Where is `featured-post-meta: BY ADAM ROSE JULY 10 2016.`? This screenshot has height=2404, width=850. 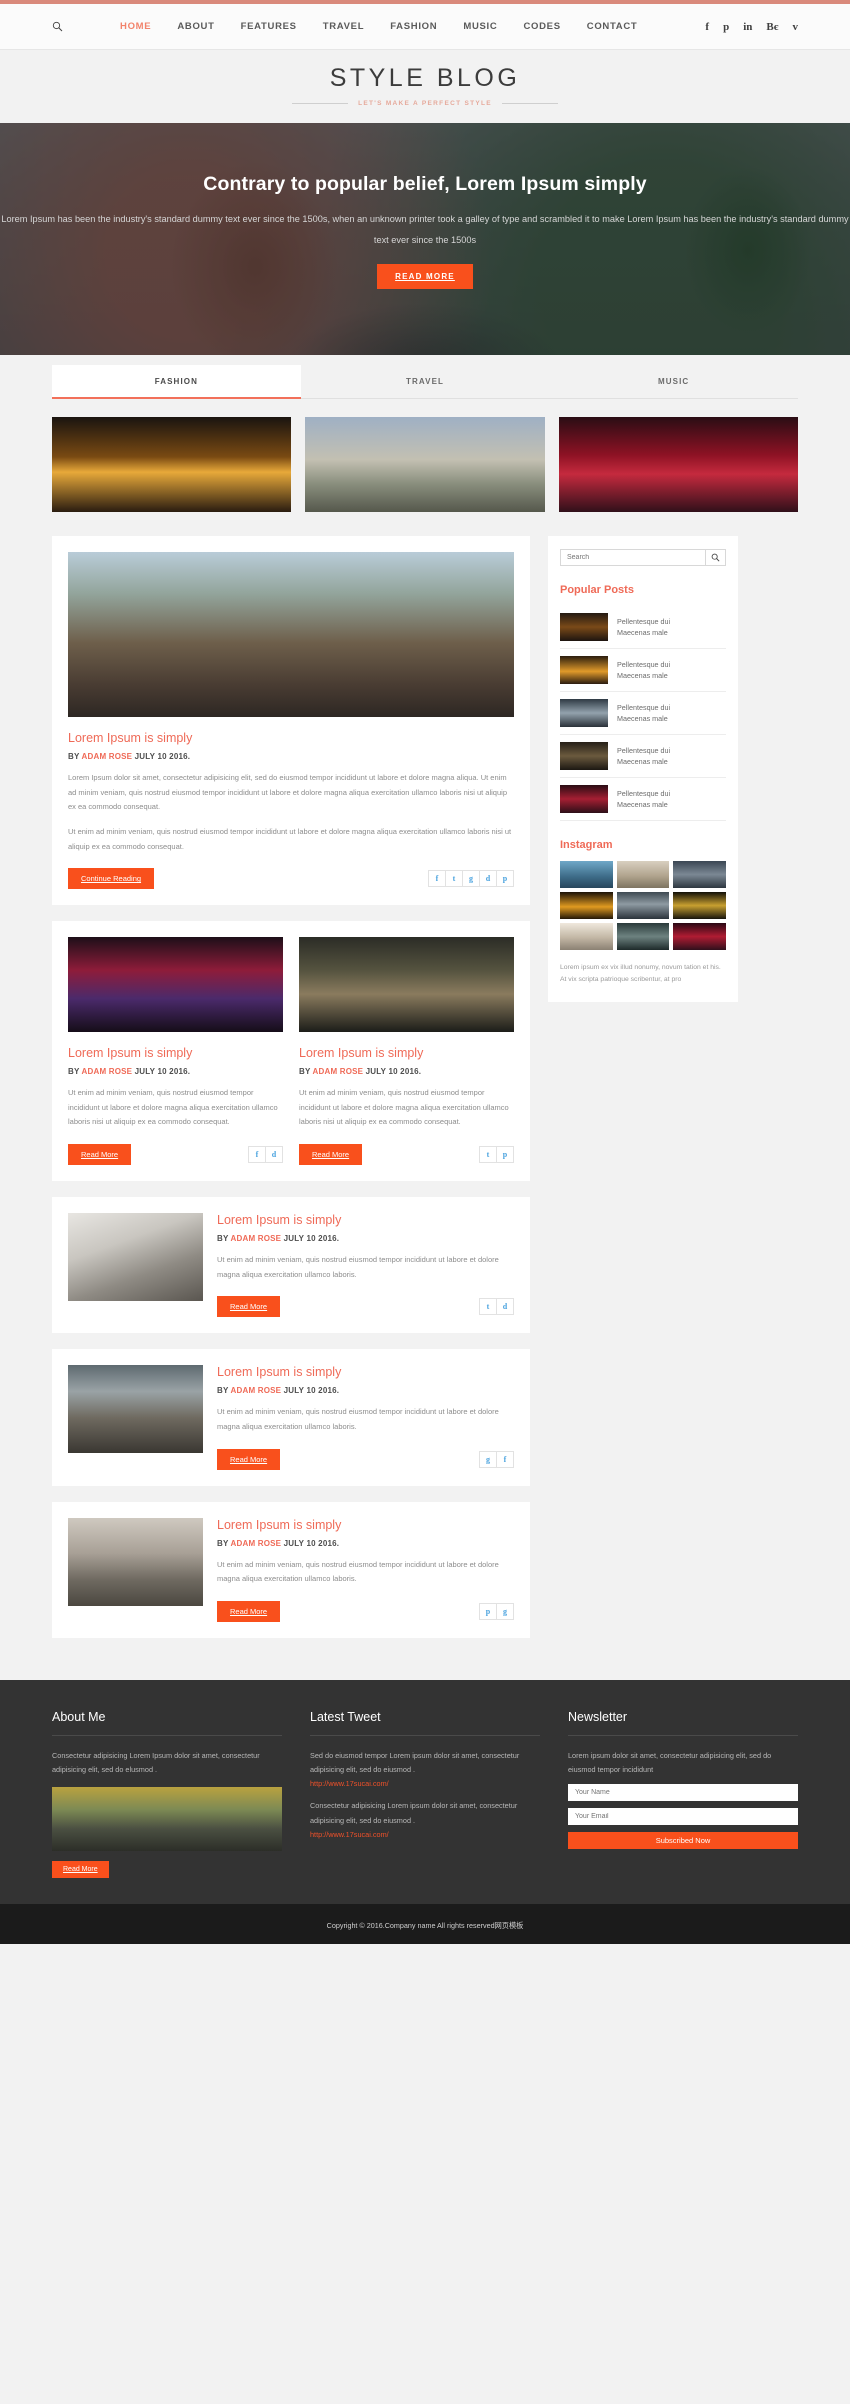
featured-post-meta: BY ADAM ROSE JULY 10 2016. is located at coordinates (291, 756).